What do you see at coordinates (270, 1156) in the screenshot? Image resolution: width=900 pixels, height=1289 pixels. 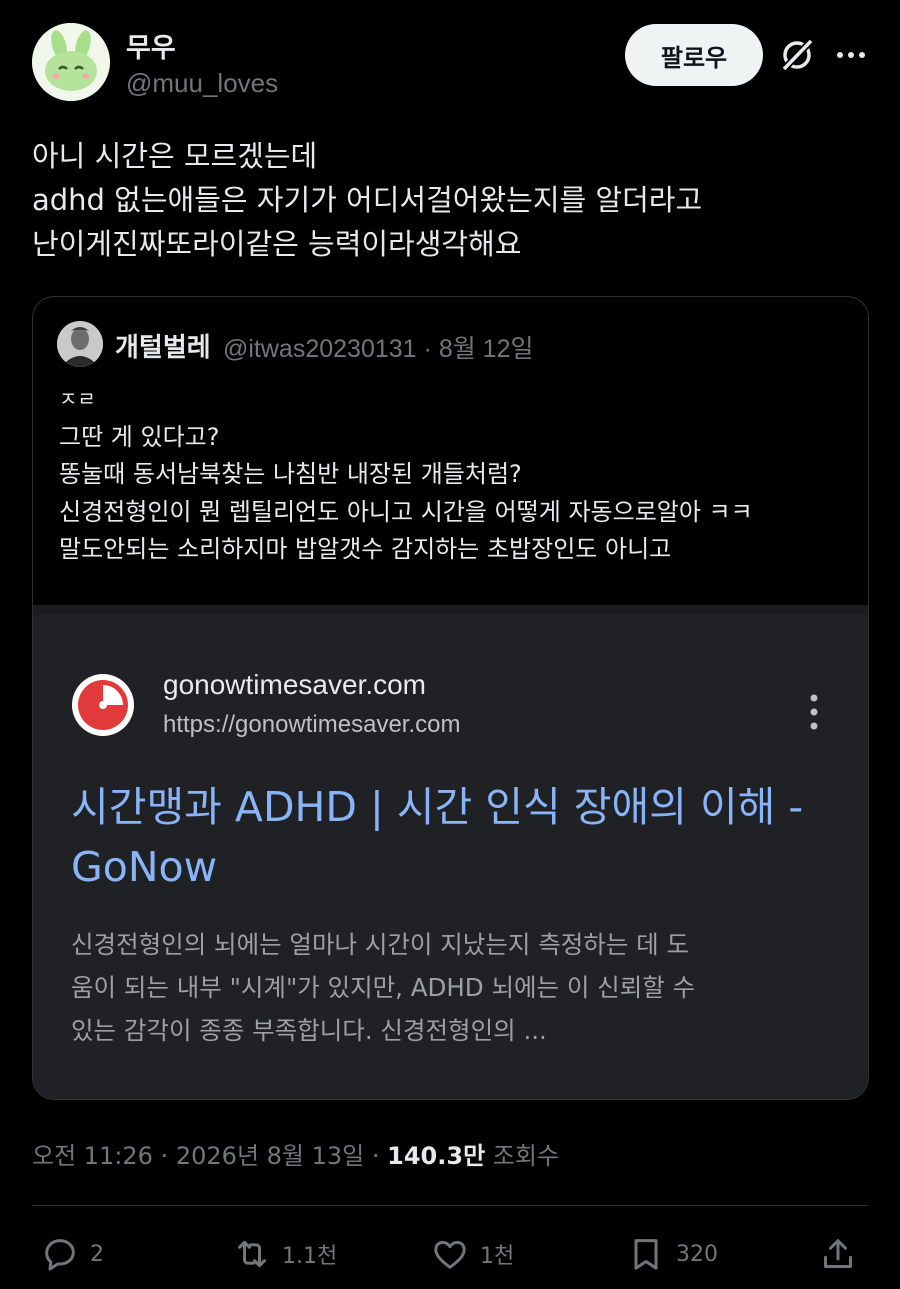 I see `post-date: 2026년 8월 13일` at bounding box center [270, 1156].